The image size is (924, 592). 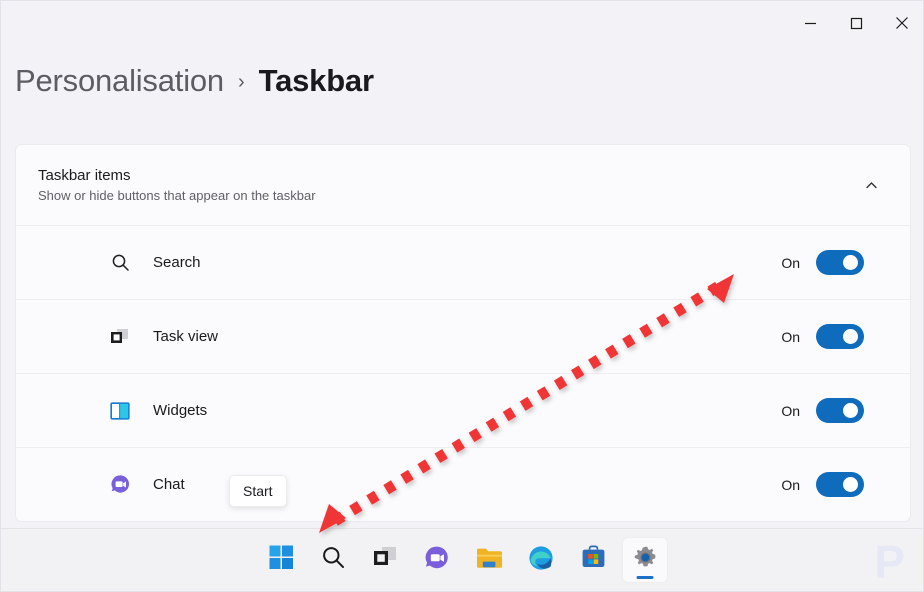 I want to click on taskbar-task-view-button, so click(x=385, y=560).